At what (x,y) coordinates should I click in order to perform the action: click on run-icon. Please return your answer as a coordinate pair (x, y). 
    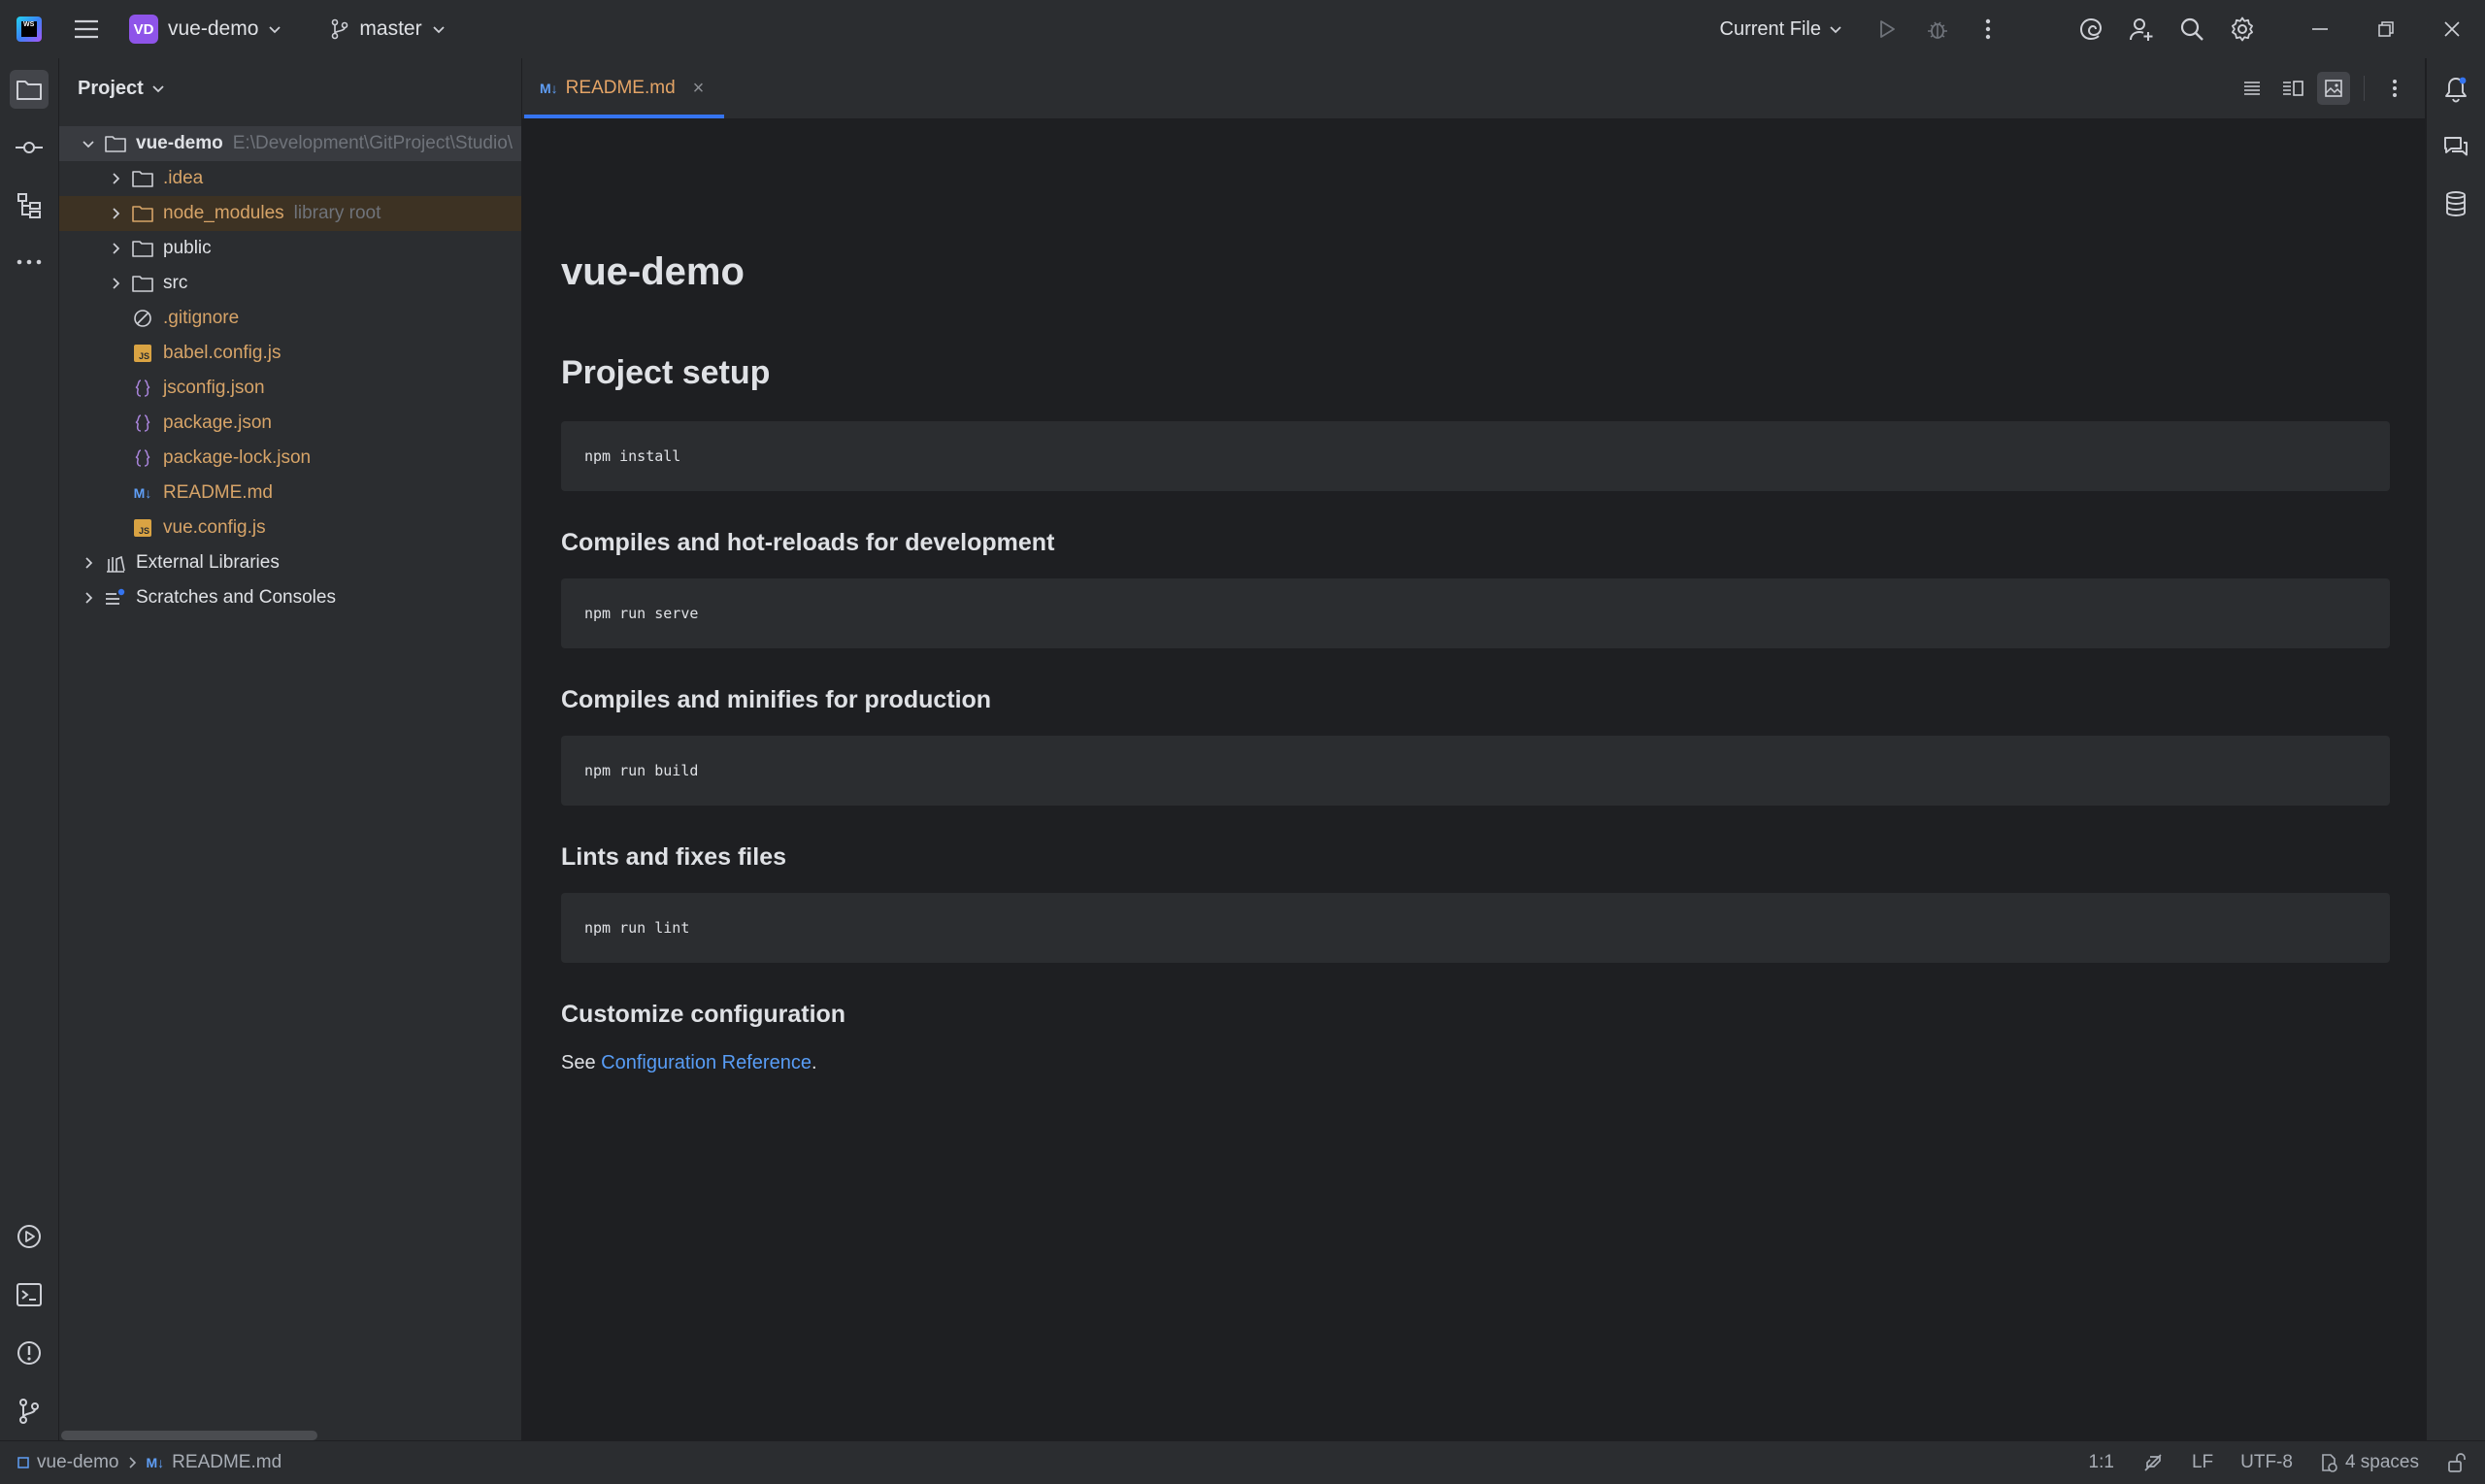
    Looking at the image, I should click on (1887, 29).